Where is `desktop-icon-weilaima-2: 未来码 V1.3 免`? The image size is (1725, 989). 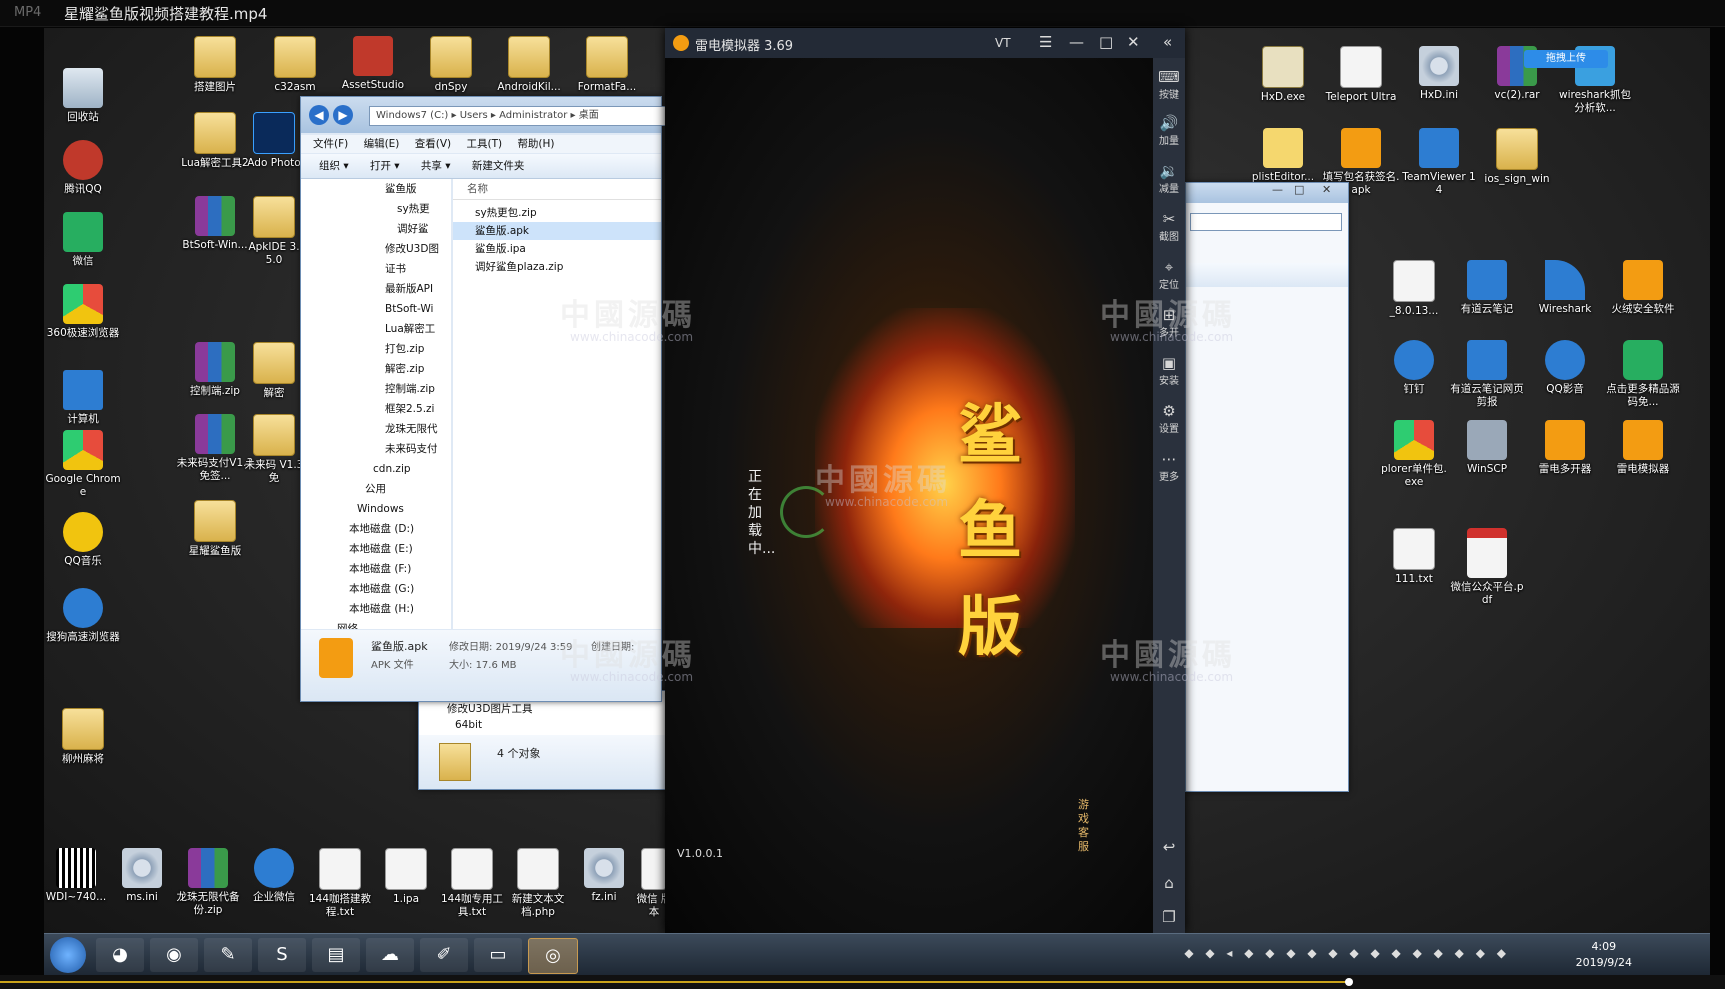 desktop-icon-weilaima-2: 未来码 V1.3 免 is located at coordinates (274, 449).